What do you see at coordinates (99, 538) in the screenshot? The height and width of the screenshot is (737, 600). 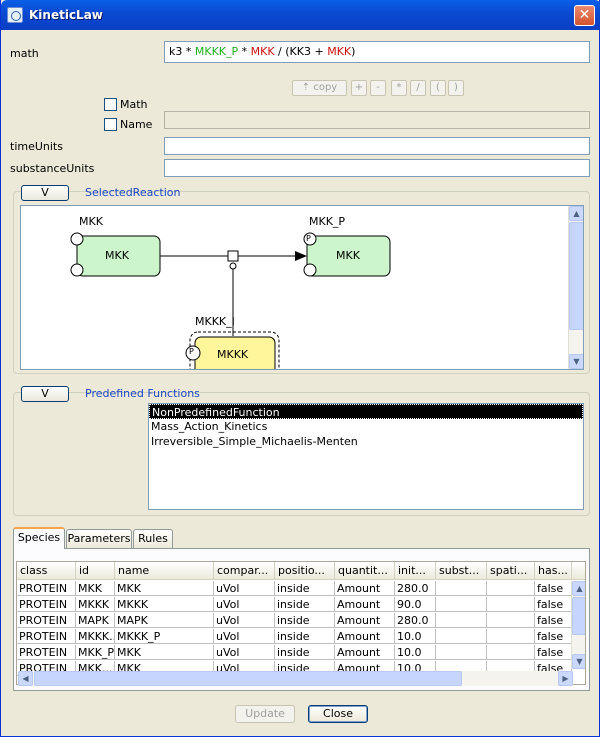 I see `tab-parameters: Parameters` at bounding box center [99, 538].